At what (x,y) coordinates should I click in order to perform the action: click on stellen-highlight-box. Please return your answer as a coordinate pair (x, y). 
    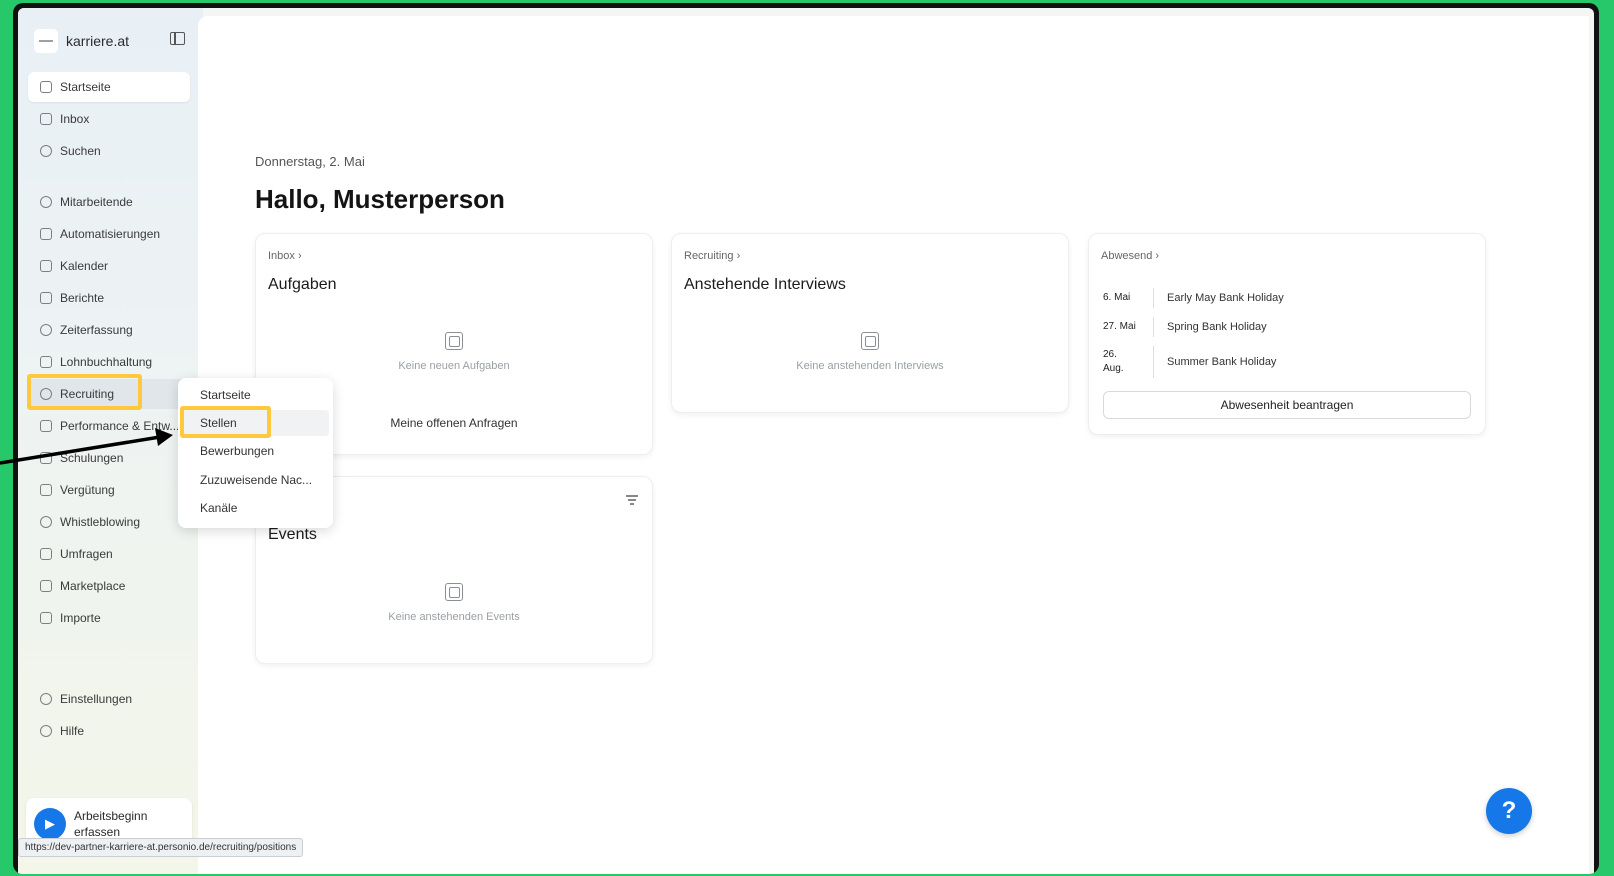
    Looking at the image, I should click on (225, 422).